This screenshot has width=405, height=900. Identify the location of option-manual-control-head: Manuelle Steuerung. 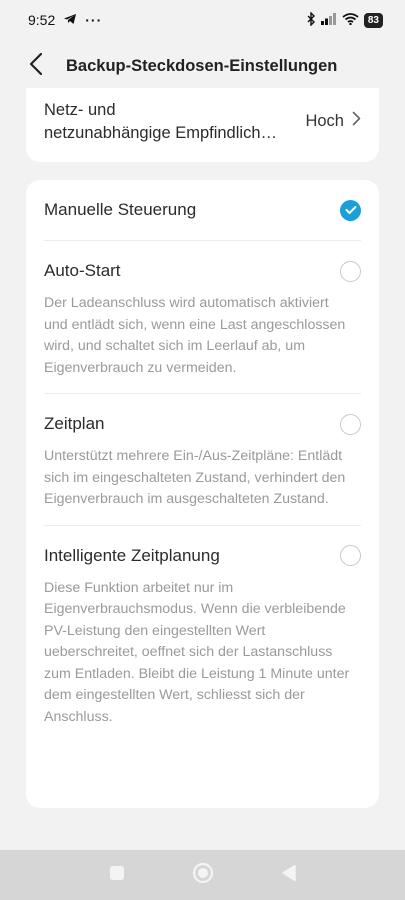
(202, 210).